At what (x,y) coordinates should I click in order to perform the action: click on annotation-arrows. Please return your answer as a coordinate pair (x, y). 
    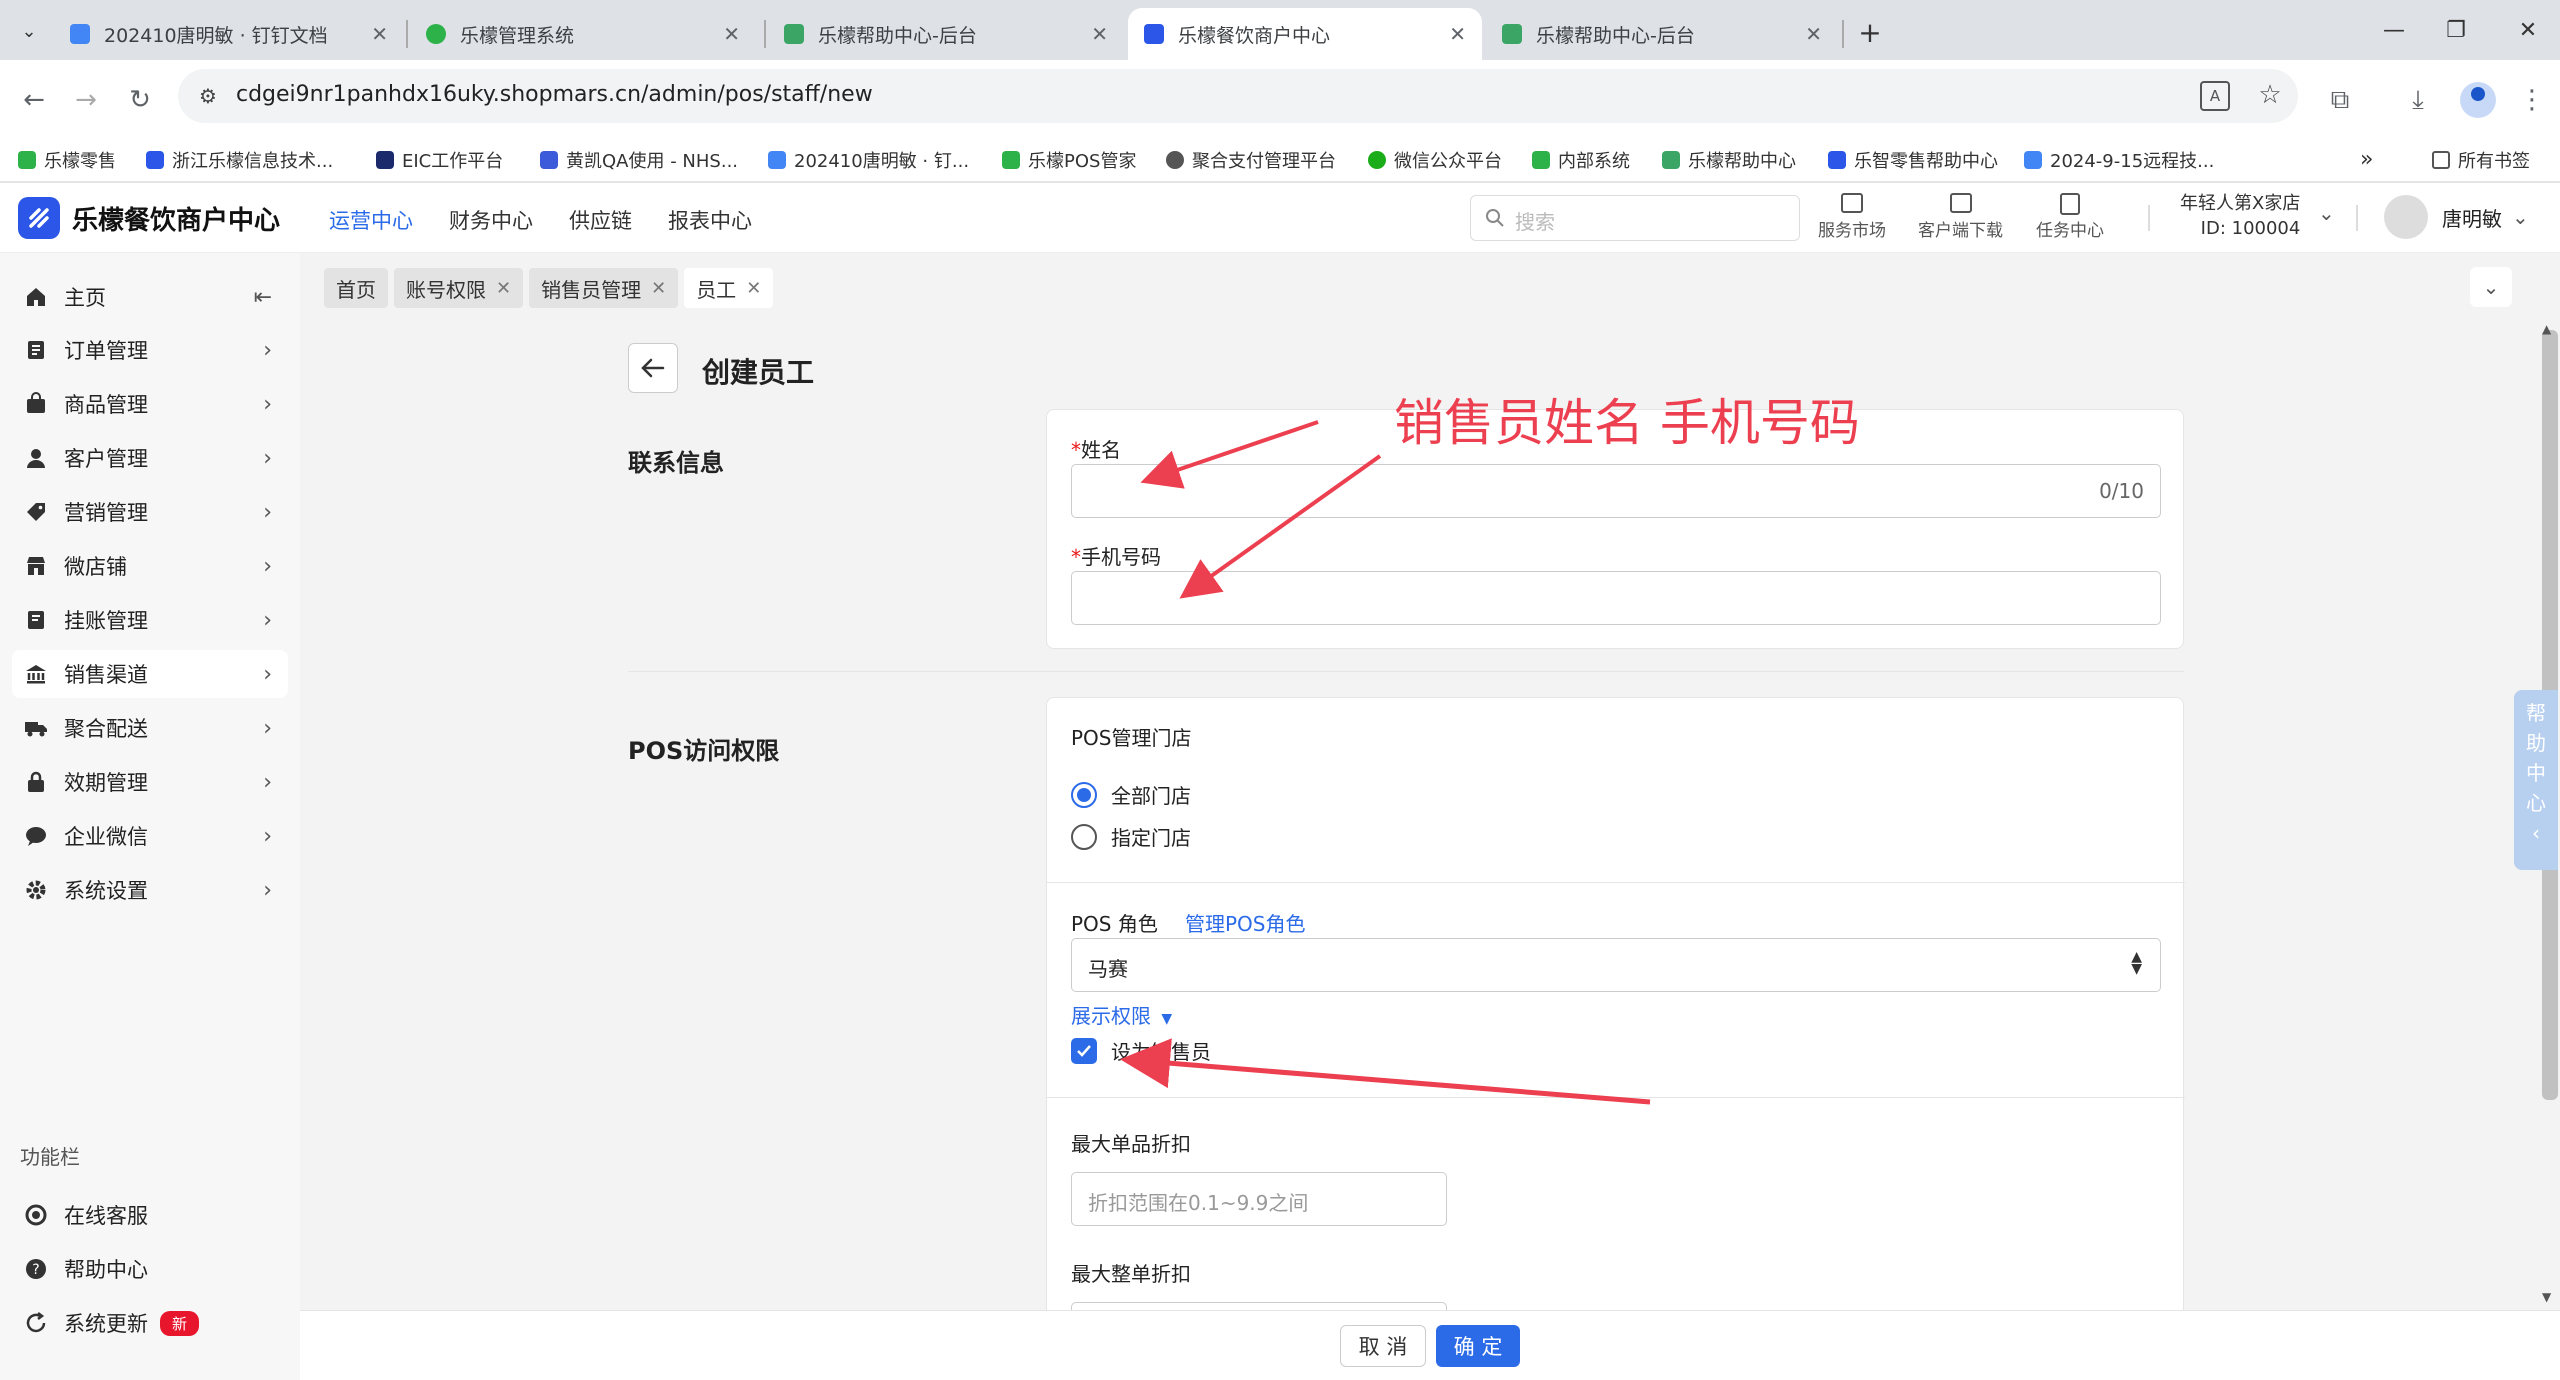
    Looking at the image, I should click on (1385, 762).